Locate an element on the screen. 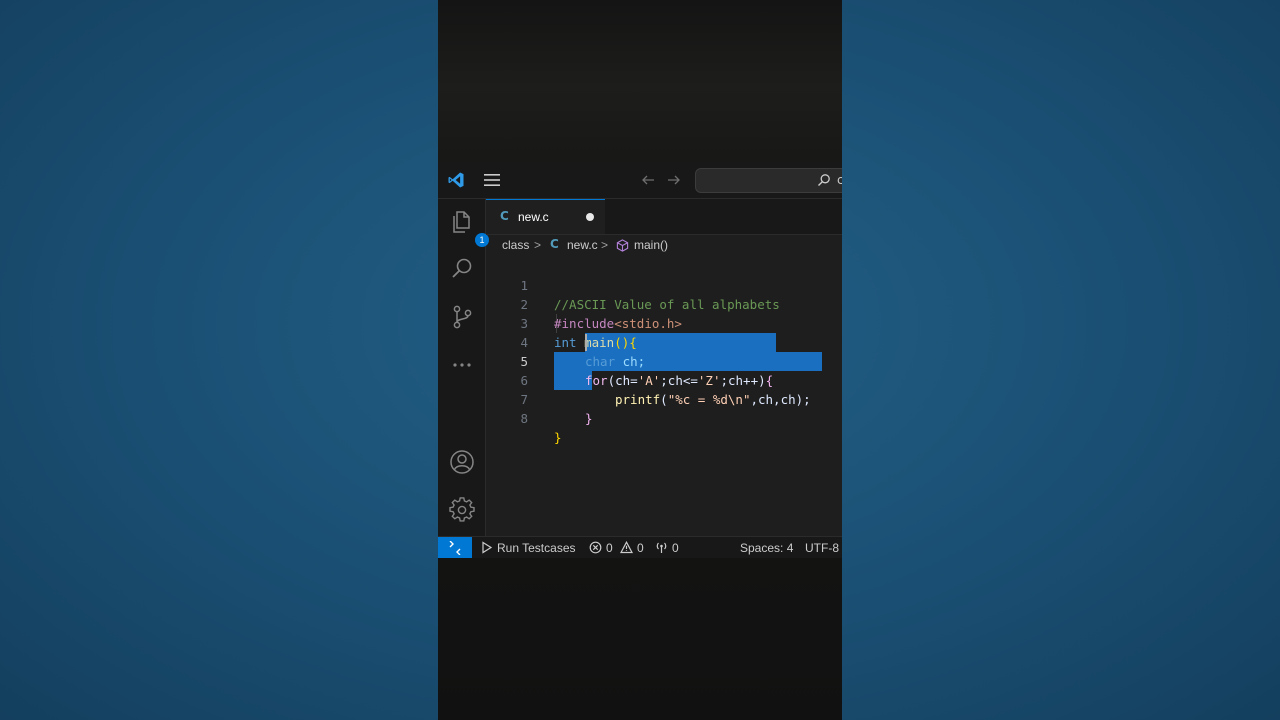 This screenshot has height=720, width=1280. gear-icon is located at coordinates (462, 510).